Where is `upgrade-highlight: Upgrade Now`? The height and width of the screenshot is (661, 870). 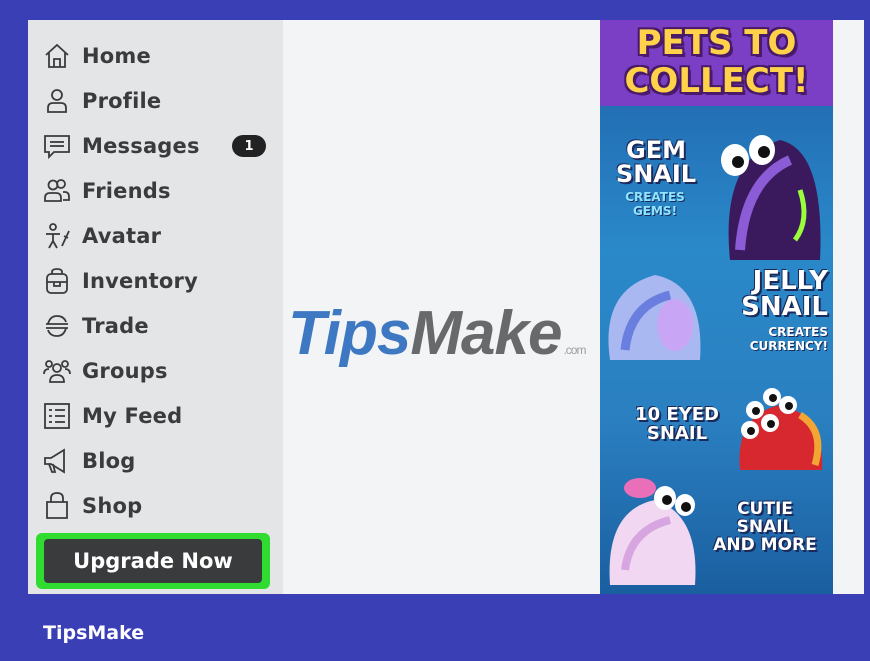
upgrade-highlight: Upgrade Now is located at coordinates (153, 561).